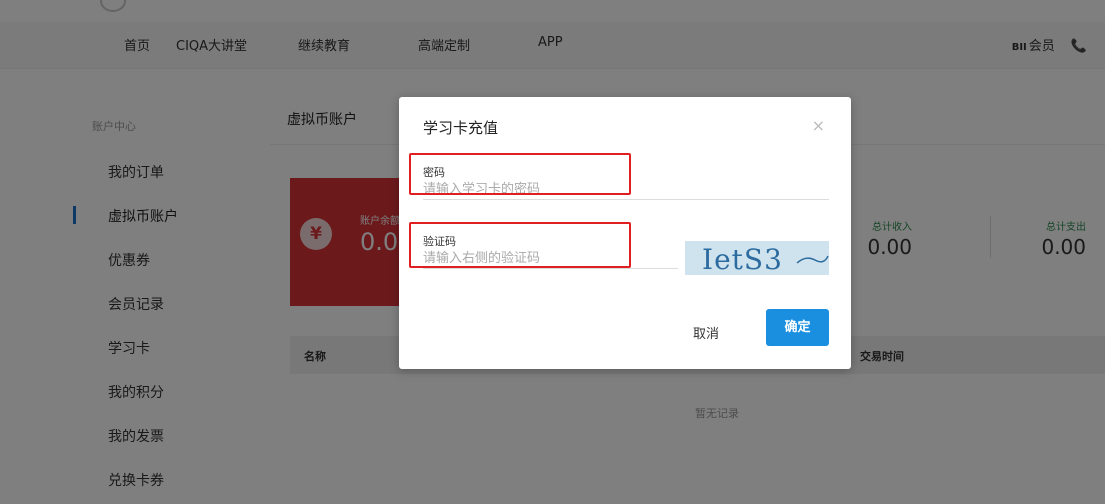  I want to click on confirm-button: 确定, so click(797, 327).